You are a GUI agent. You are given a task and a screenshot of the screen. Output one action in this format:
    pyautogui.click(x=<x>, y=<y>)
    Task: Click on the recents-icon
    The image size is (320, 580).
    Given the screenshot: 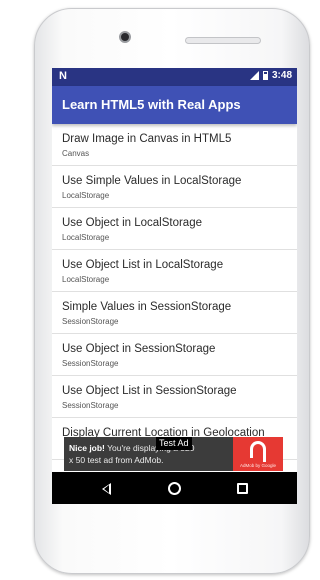 What is the action you would take?
    pyautogui.click(x=242, y=488)
    